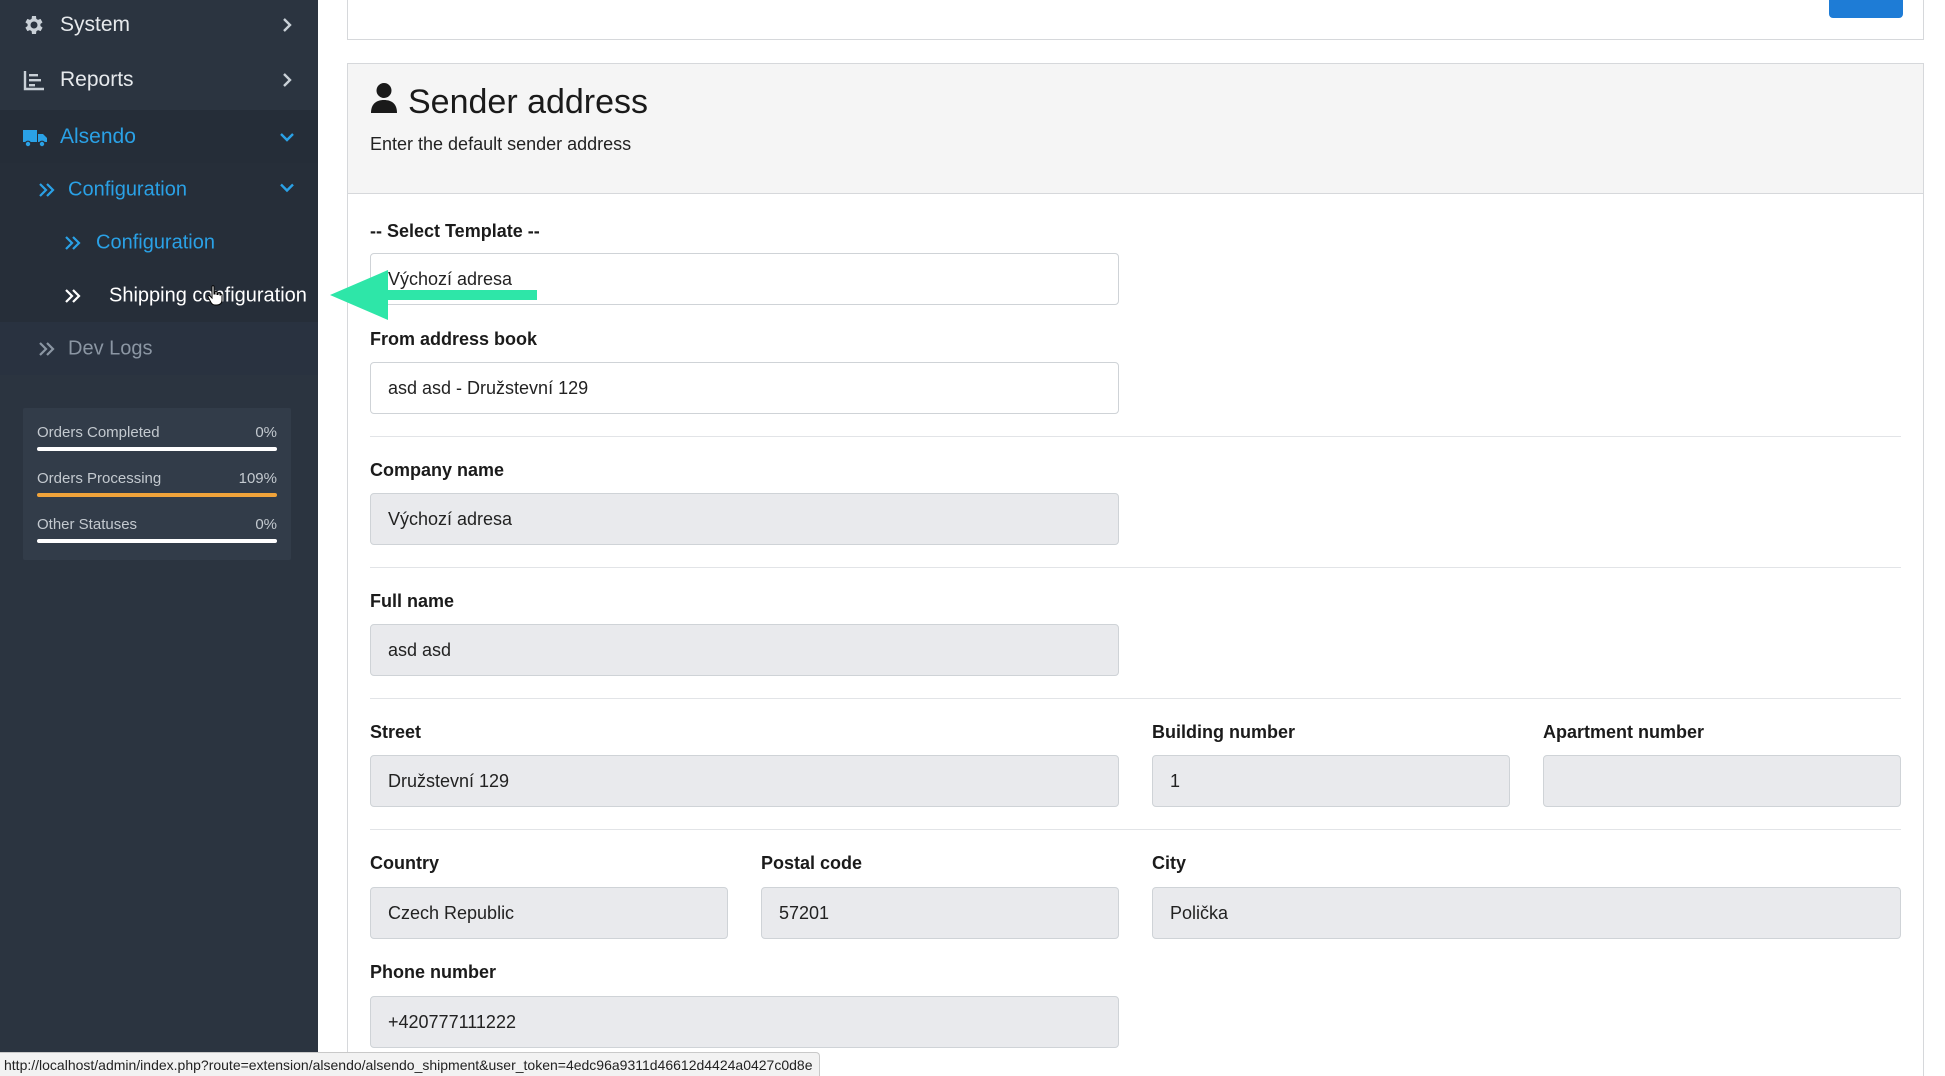 This screenshot has height=1076, width=1945. Describe the element at coordinates (1331, 781) in the screenshot. I see `building-number-field: 1` at that location.